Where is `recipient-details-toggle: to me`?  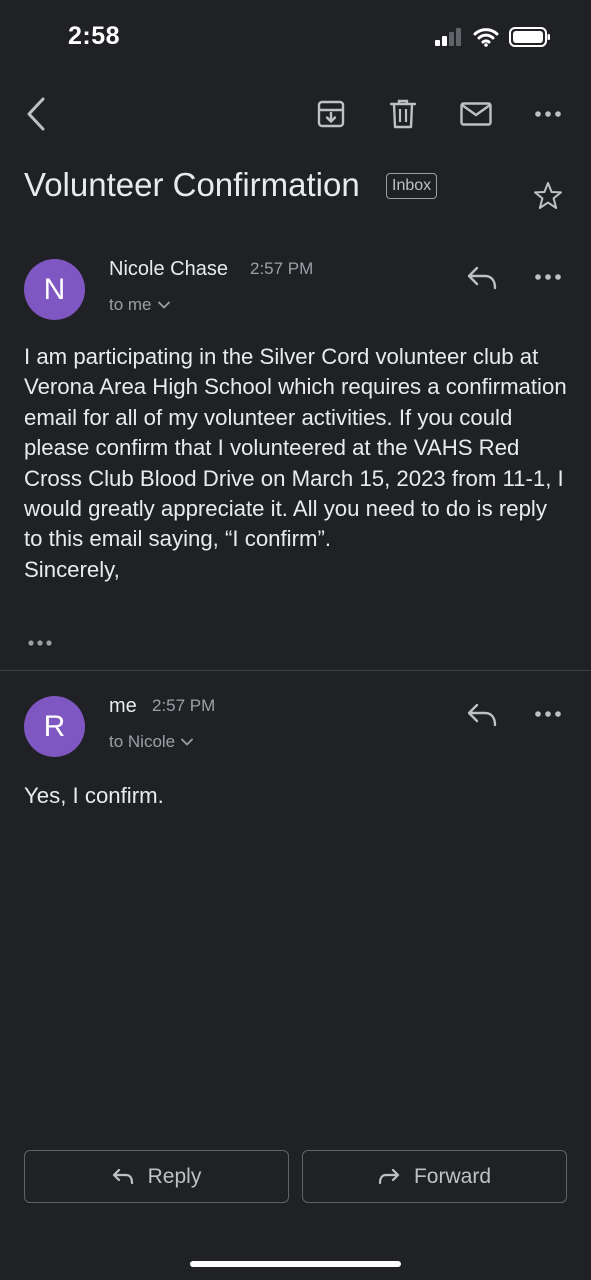
recipient-details-toggle: to me is located at coordinates (139, 305).